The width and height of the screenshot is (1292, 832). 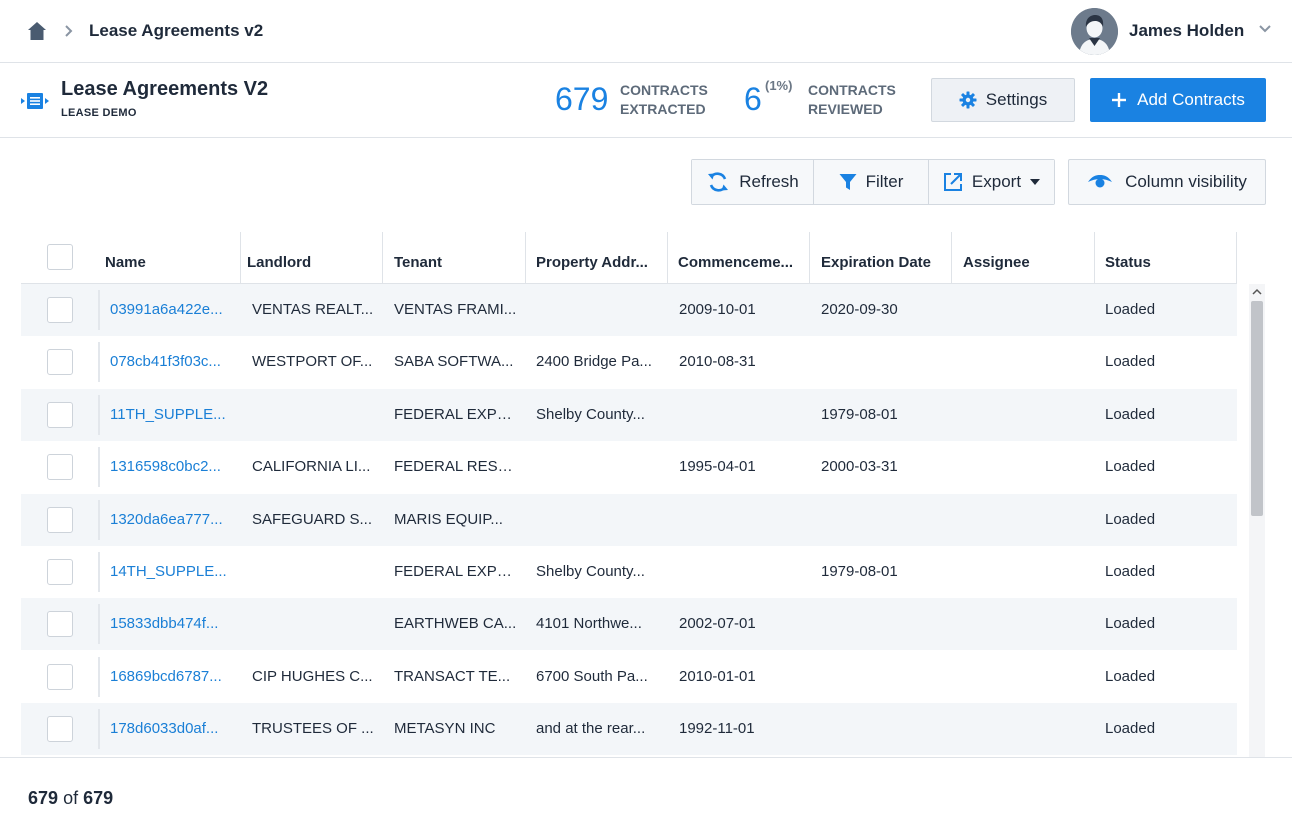 I want to click on cell-commencement: 2002-07-01, so click(x=717, y=624).